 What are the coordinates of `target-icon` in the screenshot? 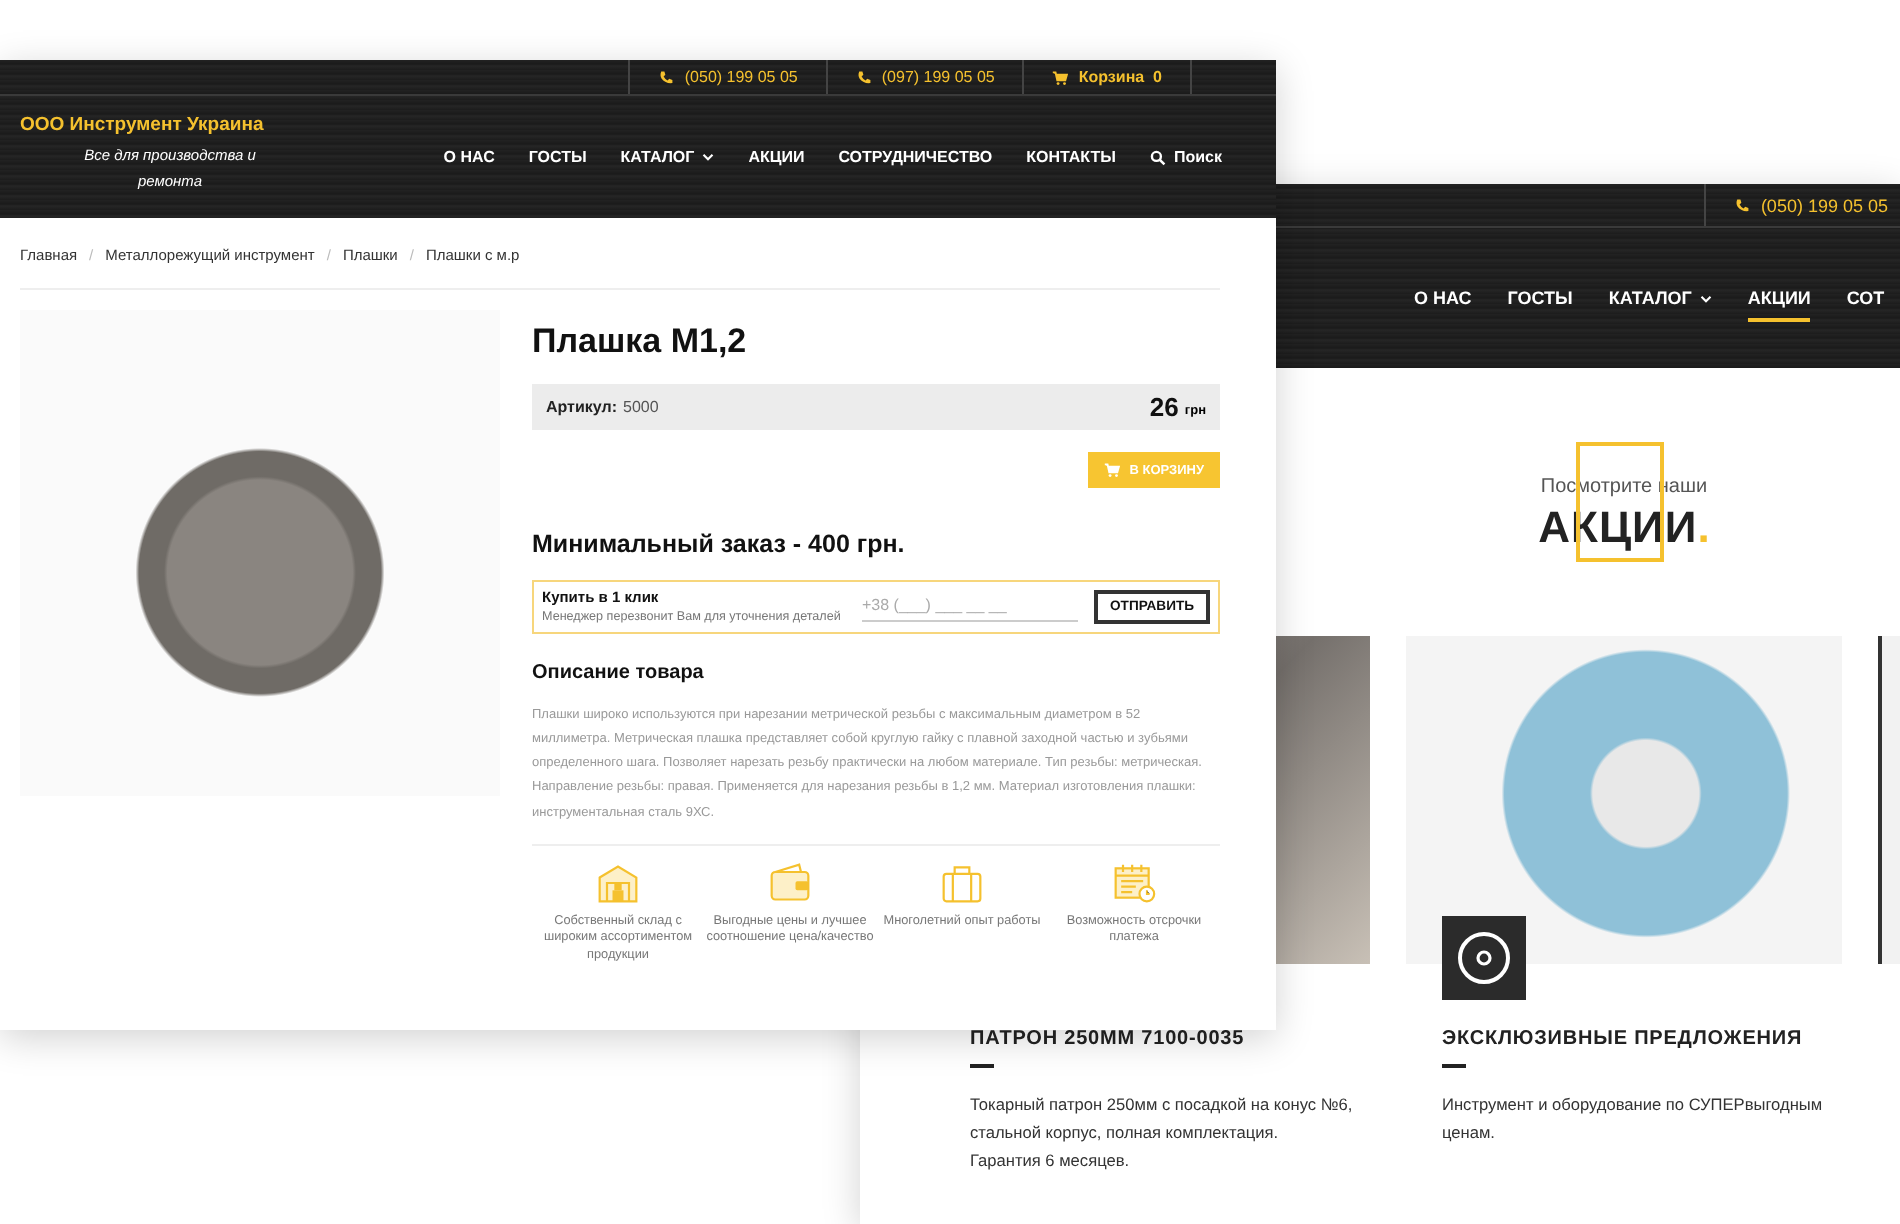 It's located at (1484, 958).